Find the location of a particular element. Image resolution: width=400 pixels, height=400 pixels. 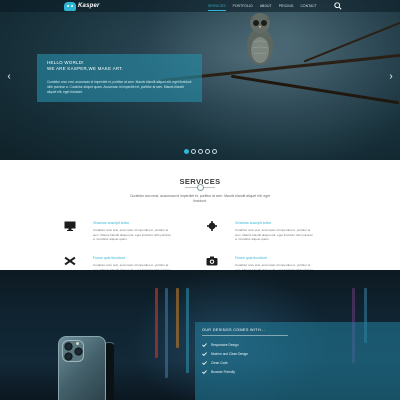

phone-body is located at coordinates (82, 368).